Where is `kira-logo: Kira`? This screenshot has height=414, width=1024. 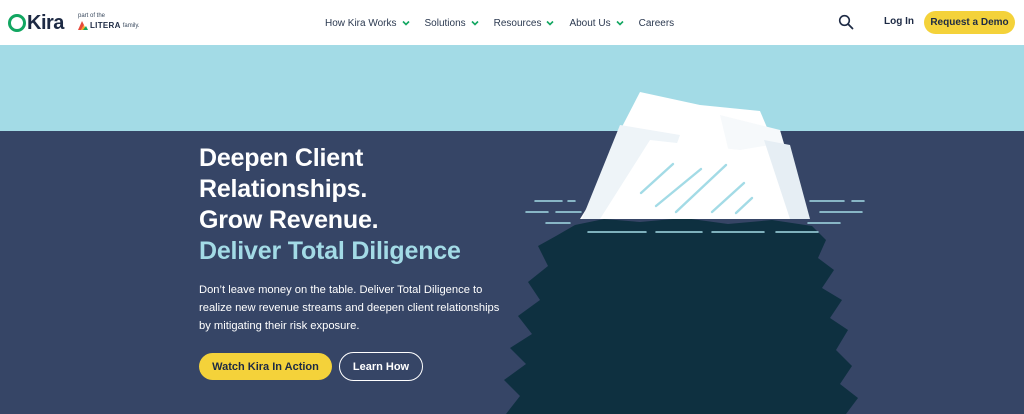 kira-logo: Kira is located at coordinates (36, 23).